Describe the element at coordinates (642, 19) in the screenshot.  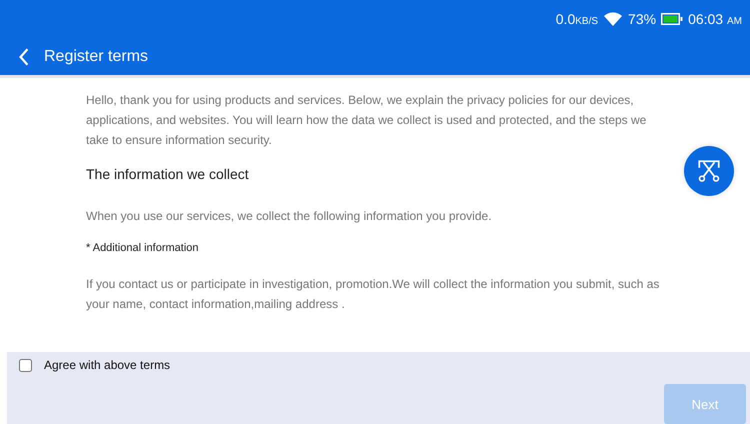
I see `battery-percent: 73%` at that location.